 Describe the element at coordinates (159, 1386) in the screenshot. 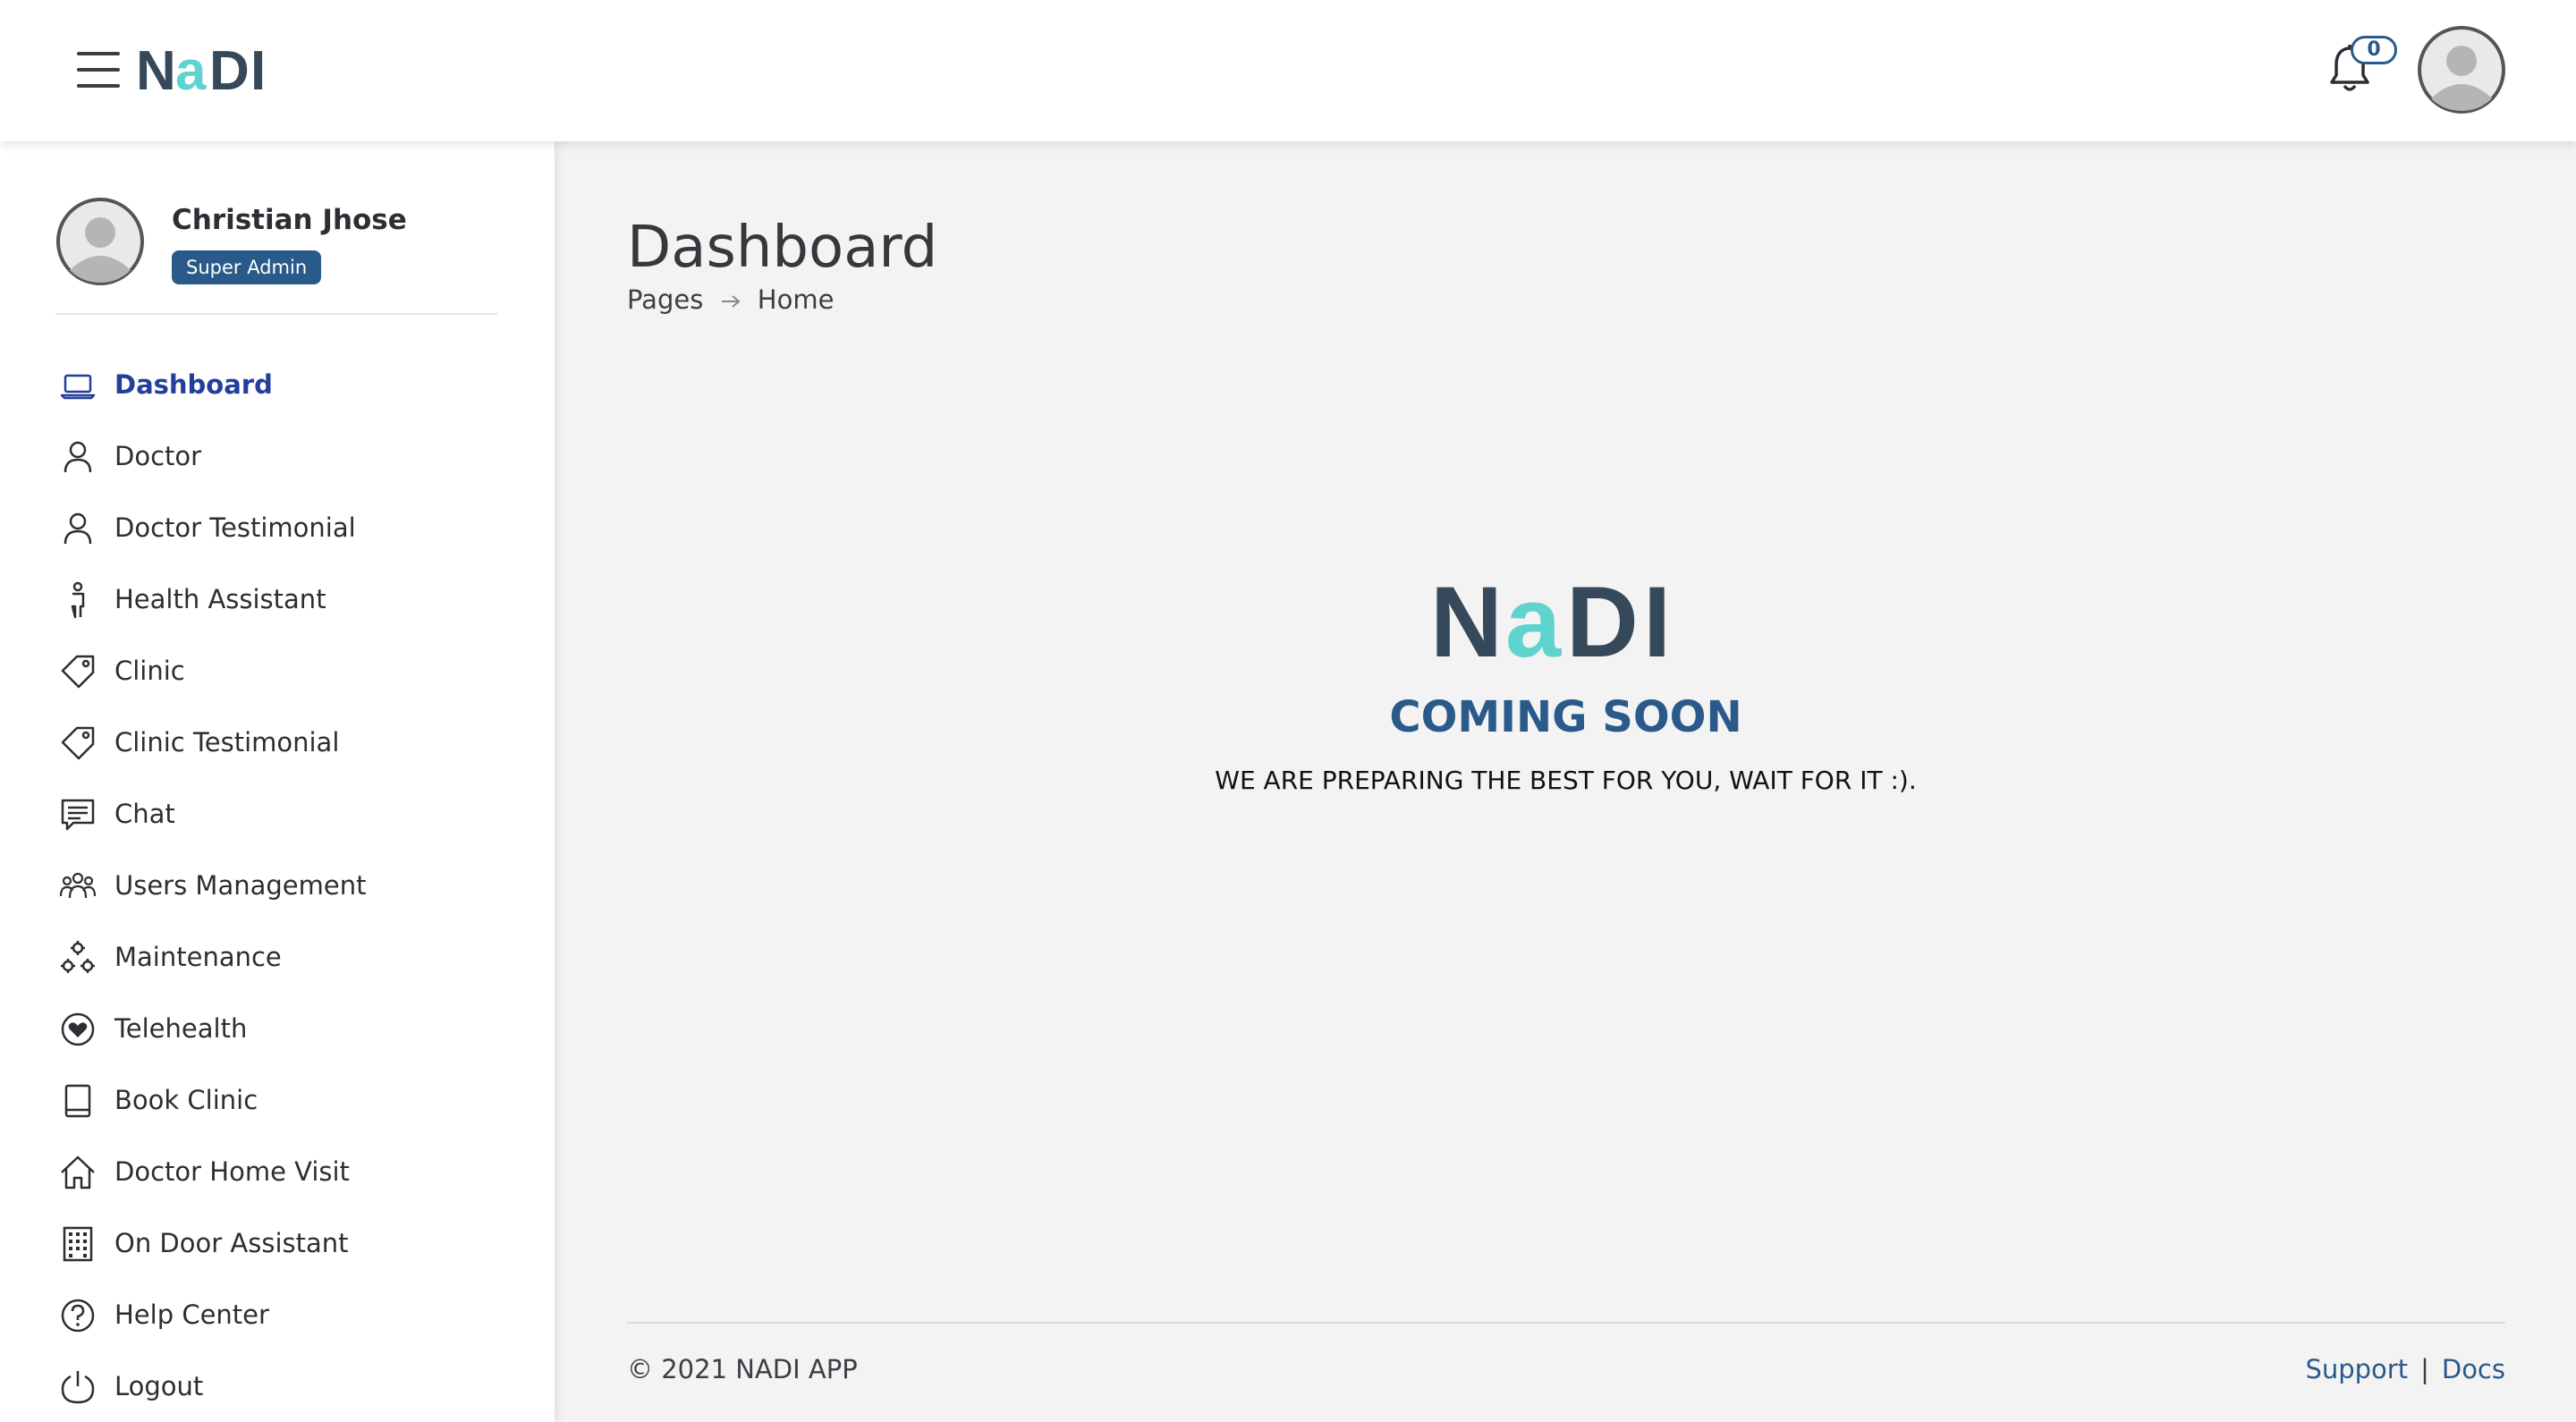

I see `sidebar-item-label: Logout` at that location.